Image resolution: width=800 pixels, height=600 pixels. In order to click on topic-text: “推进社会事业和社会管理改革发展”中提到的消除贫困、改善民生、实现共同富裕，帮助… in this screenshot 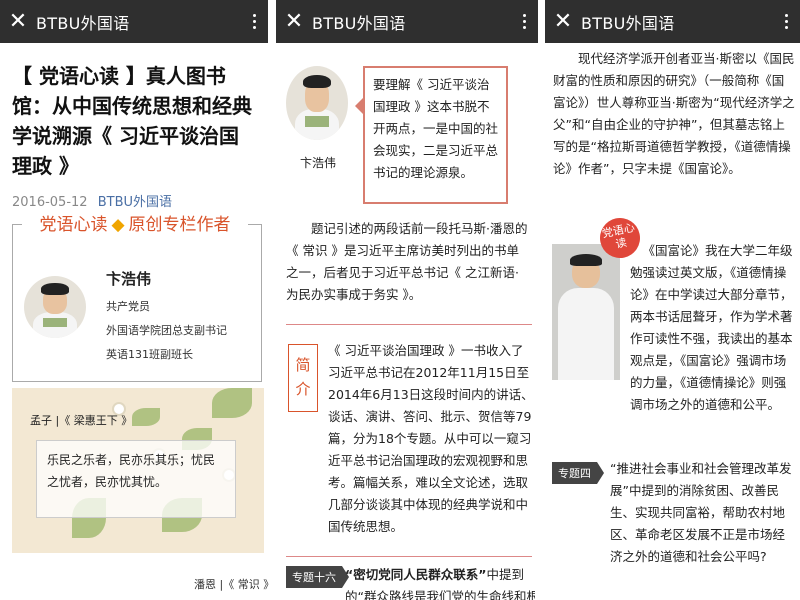, I will do `click(701, 512)`.